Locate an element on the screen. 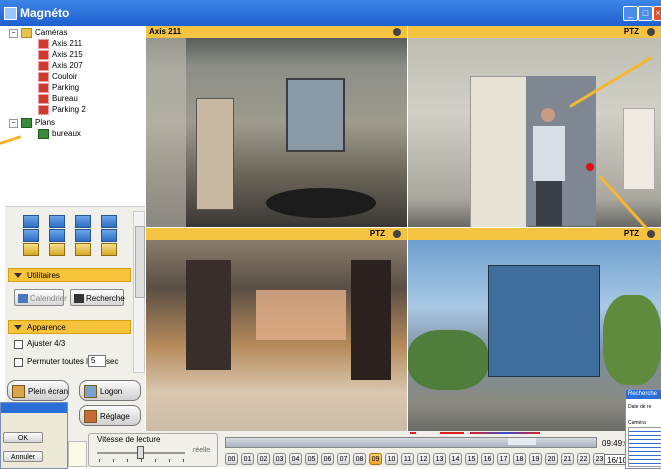 This screenshot has height=469, width=661. hour-button: 16 is located at coordinates (487, 459).